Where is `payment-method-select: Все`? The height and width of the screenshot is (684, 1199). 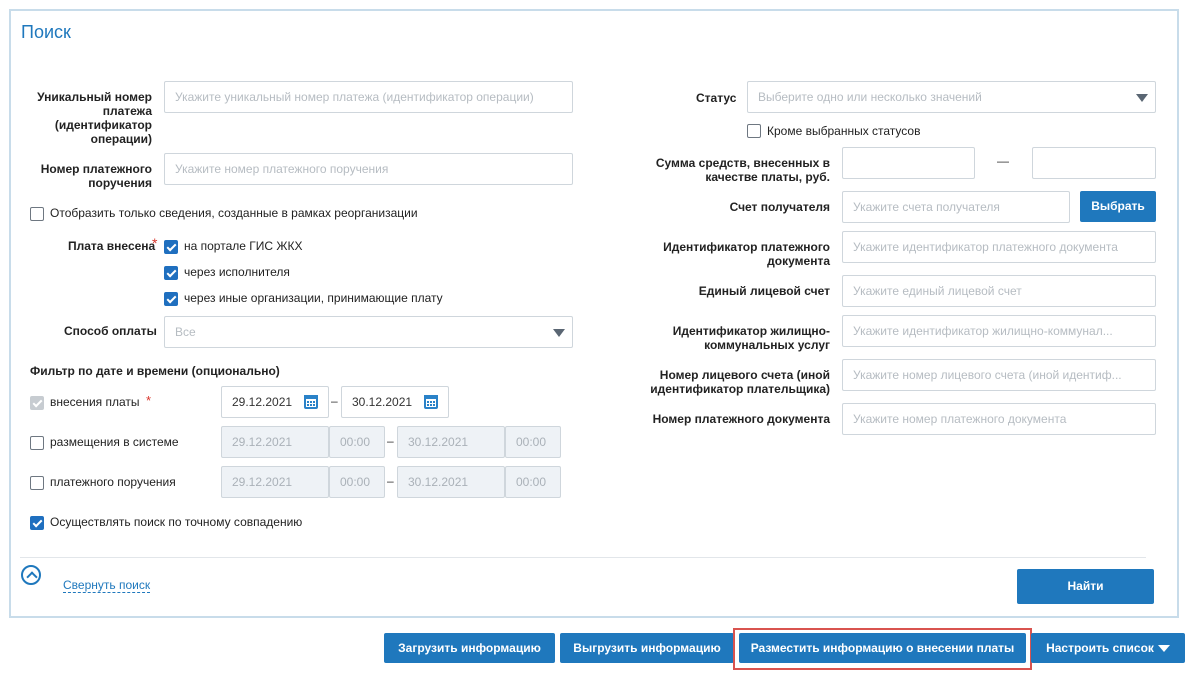
payment-method-select: Все is located at coordinates (368, 332).